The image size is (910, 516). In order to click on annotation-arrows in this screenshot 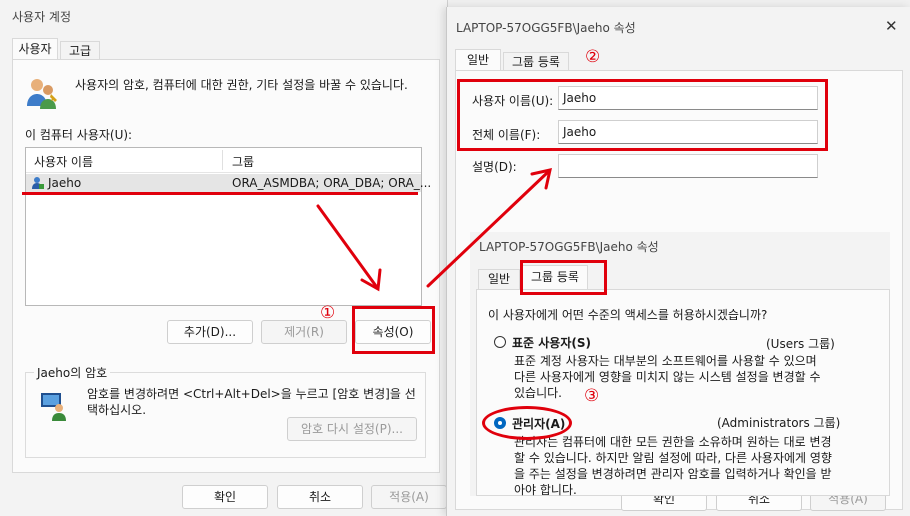, I will do `click(434, 230)`.